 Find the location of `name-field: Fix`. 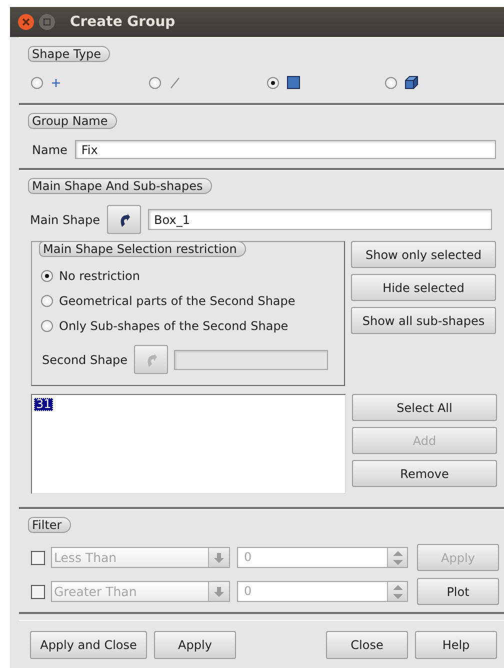

name-field: Fix is located at coordinates (285, 149).